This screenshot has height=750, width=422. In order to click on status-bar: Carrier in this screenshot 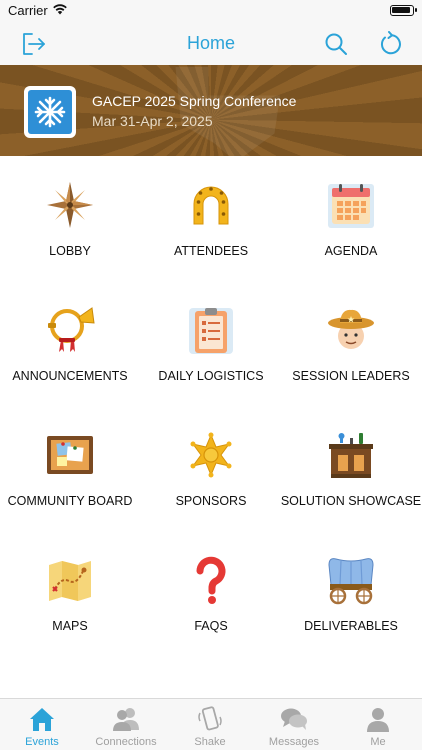, I will do `click(211, 11)`.